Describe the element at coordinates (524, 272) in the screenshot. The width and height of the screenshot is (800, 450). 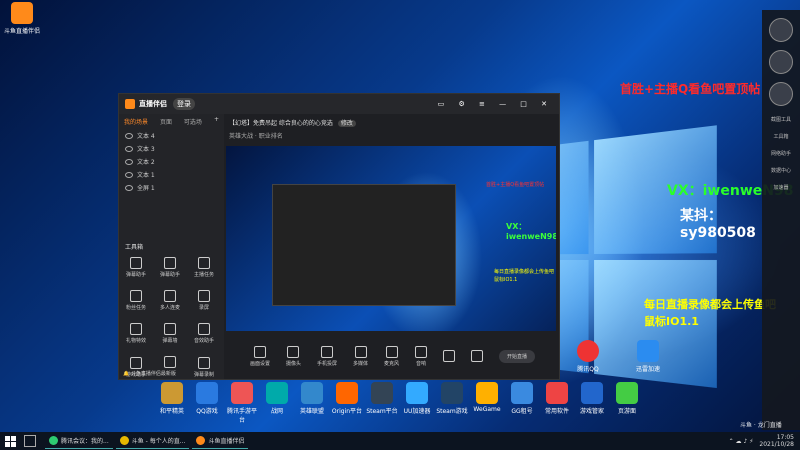
I see `preview-overlay-3: 每日直播录像都会上传鱼吧` at that location.